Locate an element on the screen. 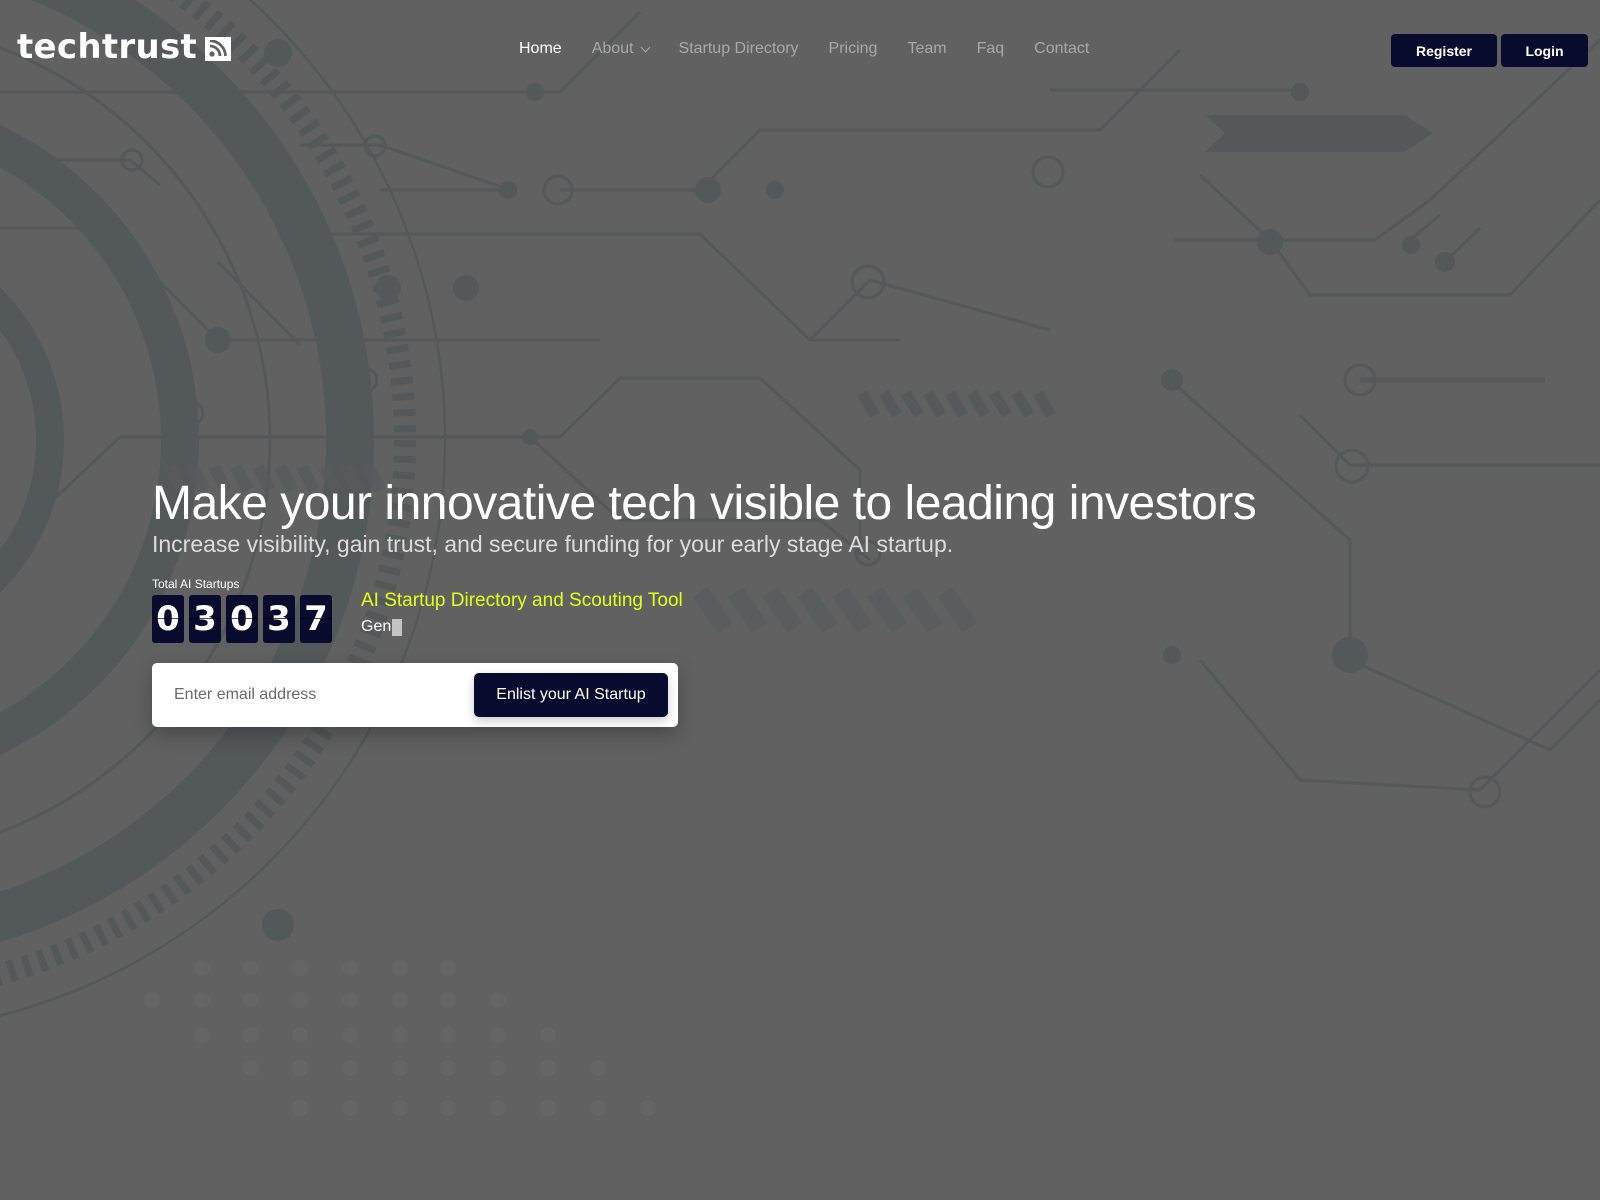 This screenshot has height=1200, width=1600. logo-link: techtrust is located at coordinates (124, 47).